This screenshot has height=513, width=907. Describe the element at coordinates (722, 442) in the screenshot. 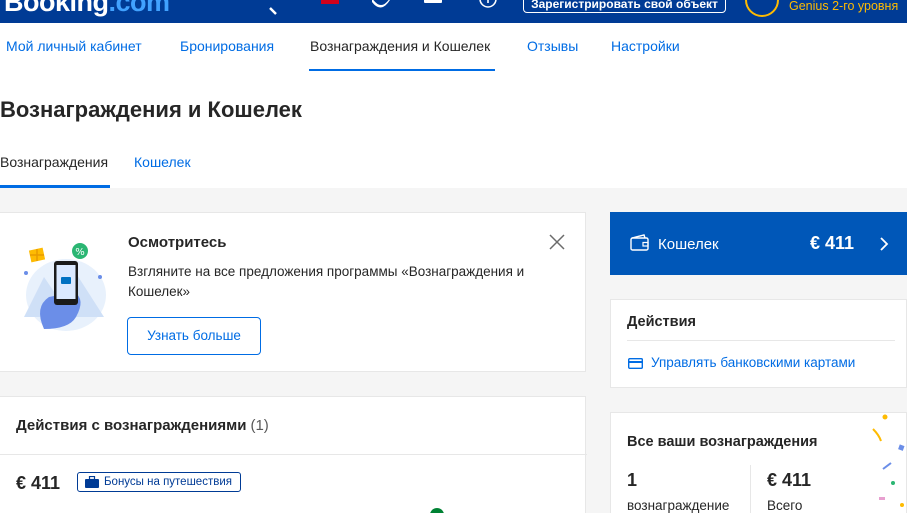

I see `all-rewards-title: Все ваши вознаграждения` at that location.